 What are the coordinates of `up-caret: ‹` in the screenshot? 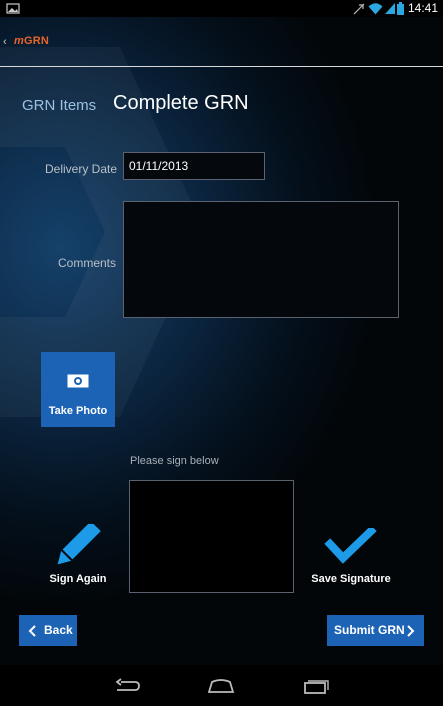 It's located at (5, 42).